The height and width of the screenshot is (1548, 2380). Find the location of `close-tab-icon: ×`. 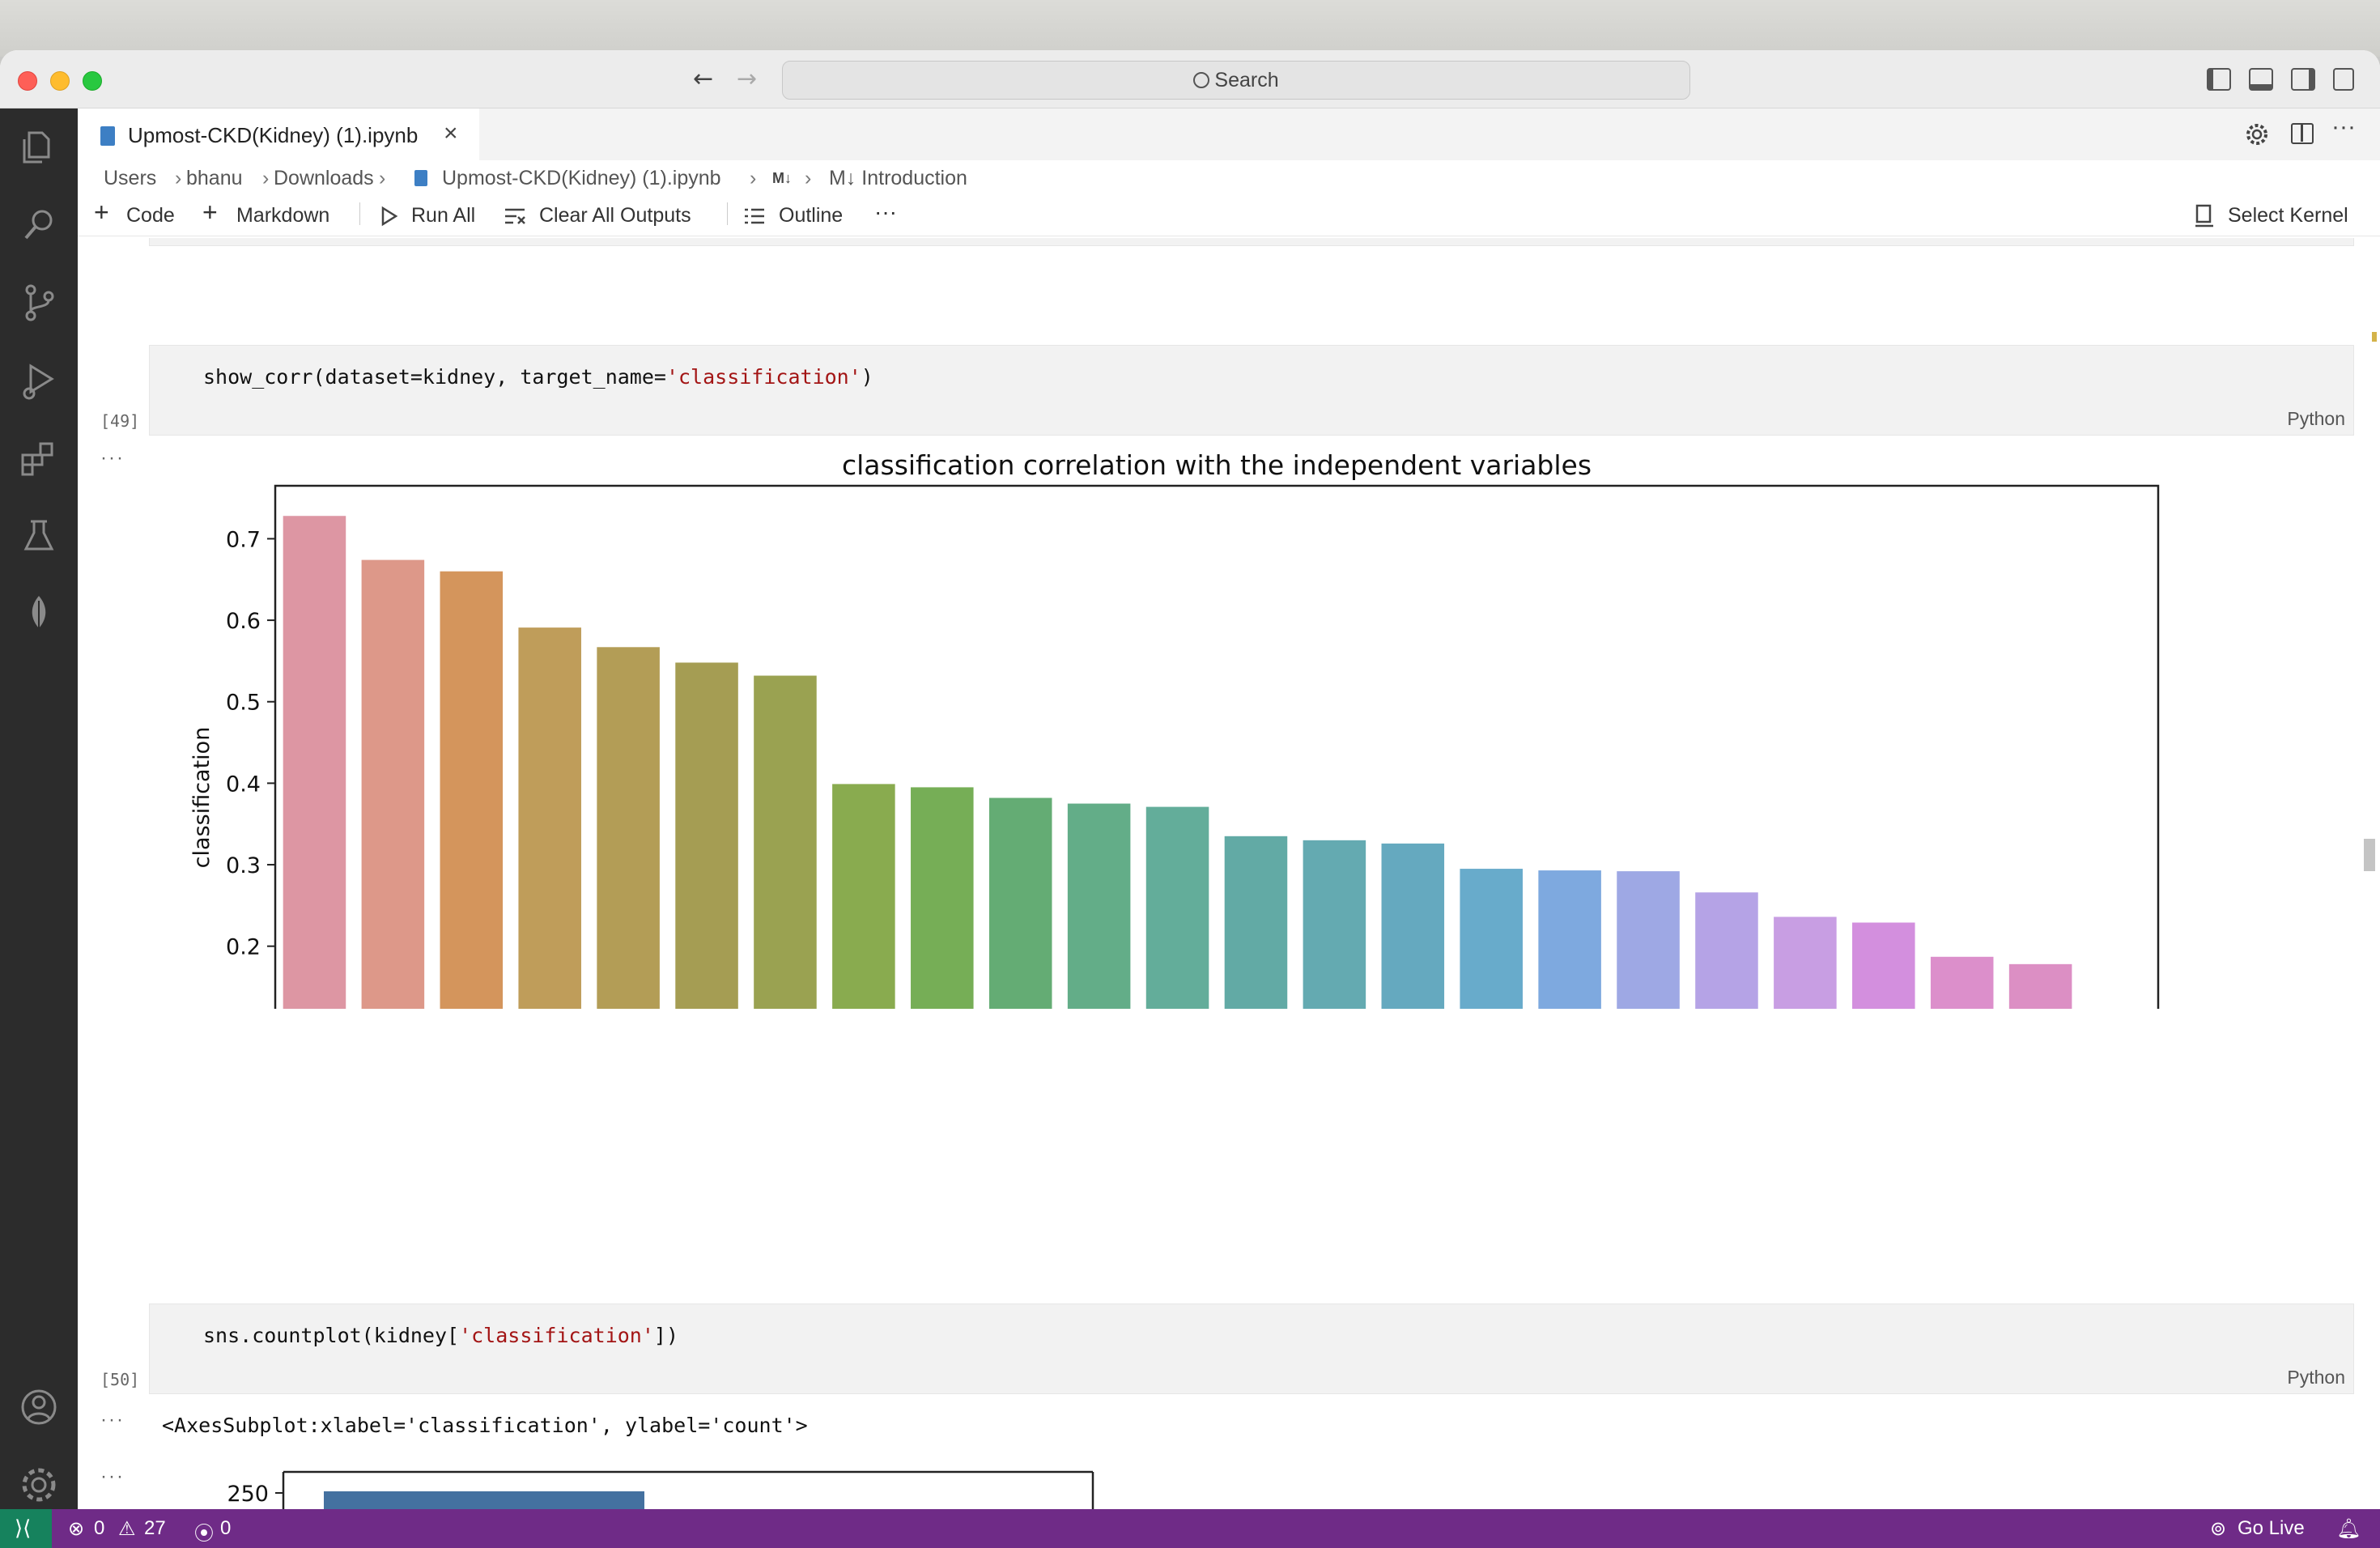

close-tab-icon: × is located at coordinates (451, 133).